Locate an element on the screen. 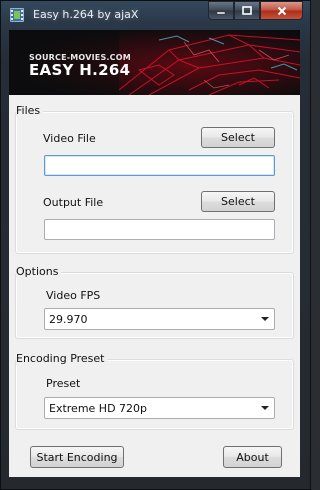 This screenshot has width=320, height=490. fps-dropdown: 29.970 is located at coordinates (159, 319).